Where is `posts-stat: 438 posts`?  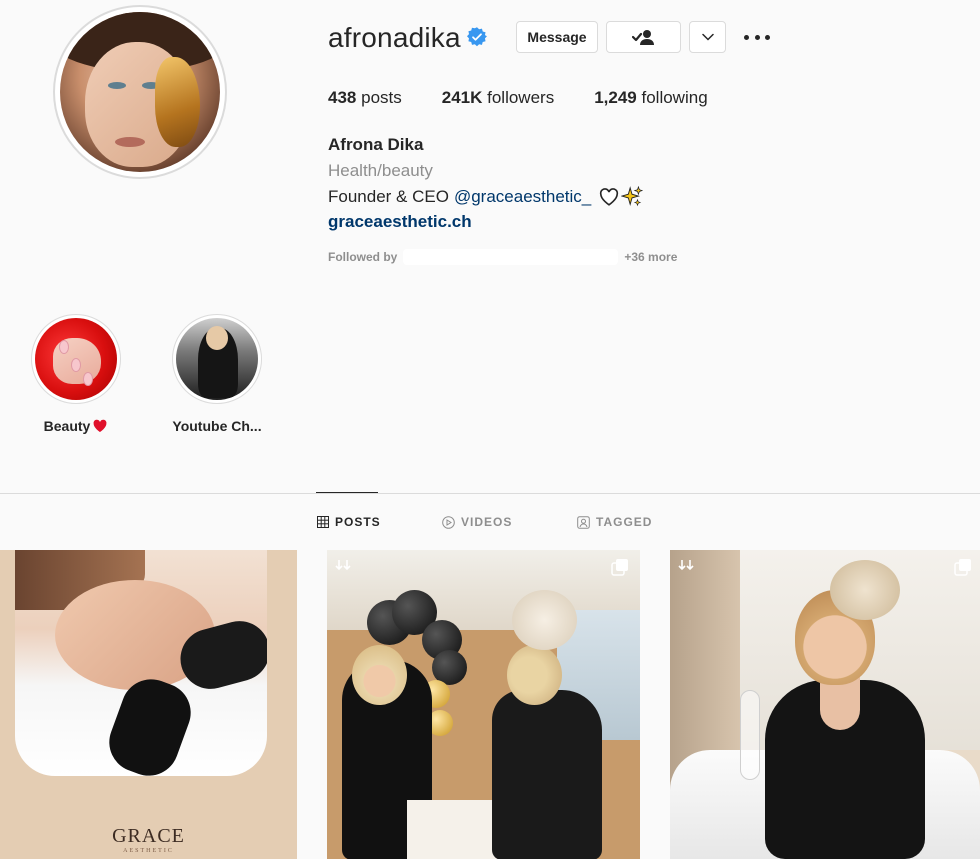
posts-stat: 438 posts is located at coordinates (365, 98).